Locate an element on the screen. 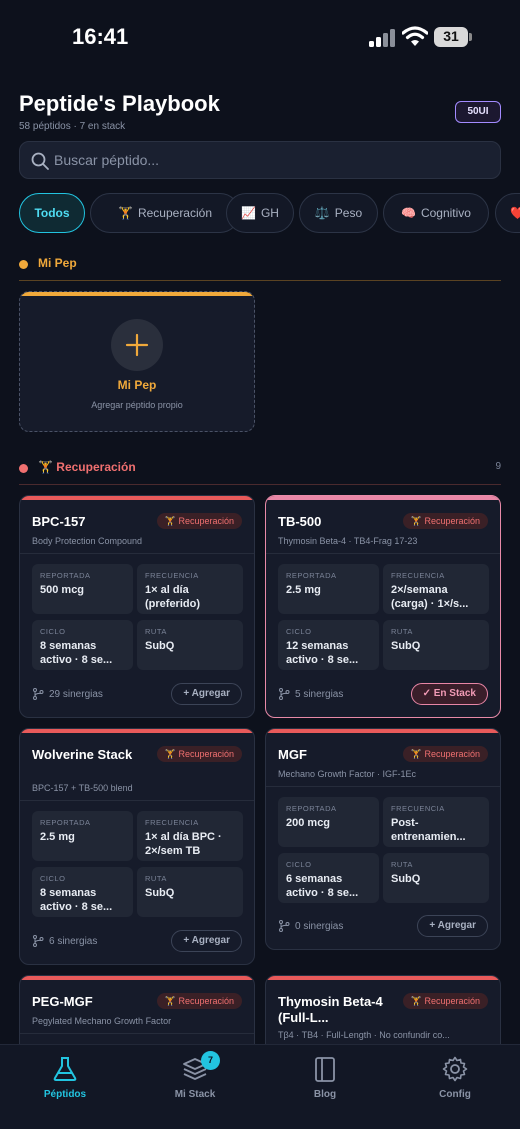  filter-chip-label: Todos is located at coordinates (52, 213).